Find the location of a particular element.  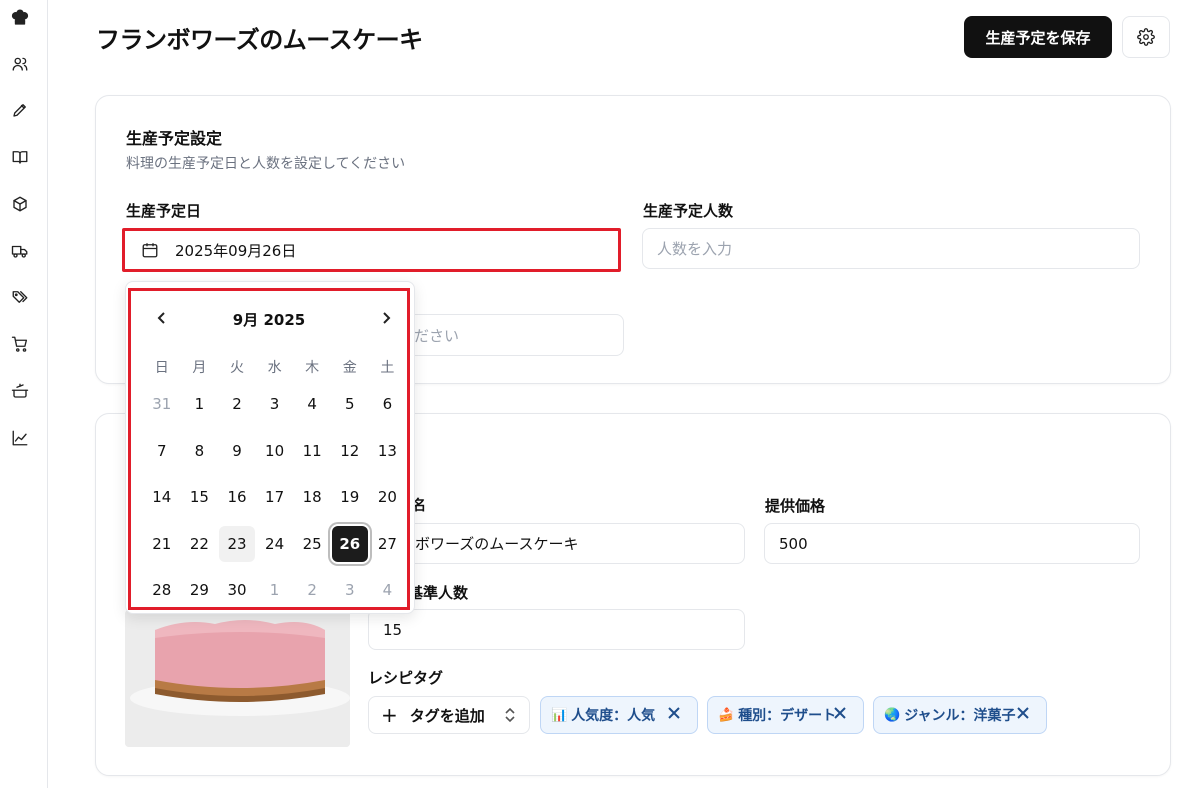

calendar-day: 19 is located at coordinates (350, 497).